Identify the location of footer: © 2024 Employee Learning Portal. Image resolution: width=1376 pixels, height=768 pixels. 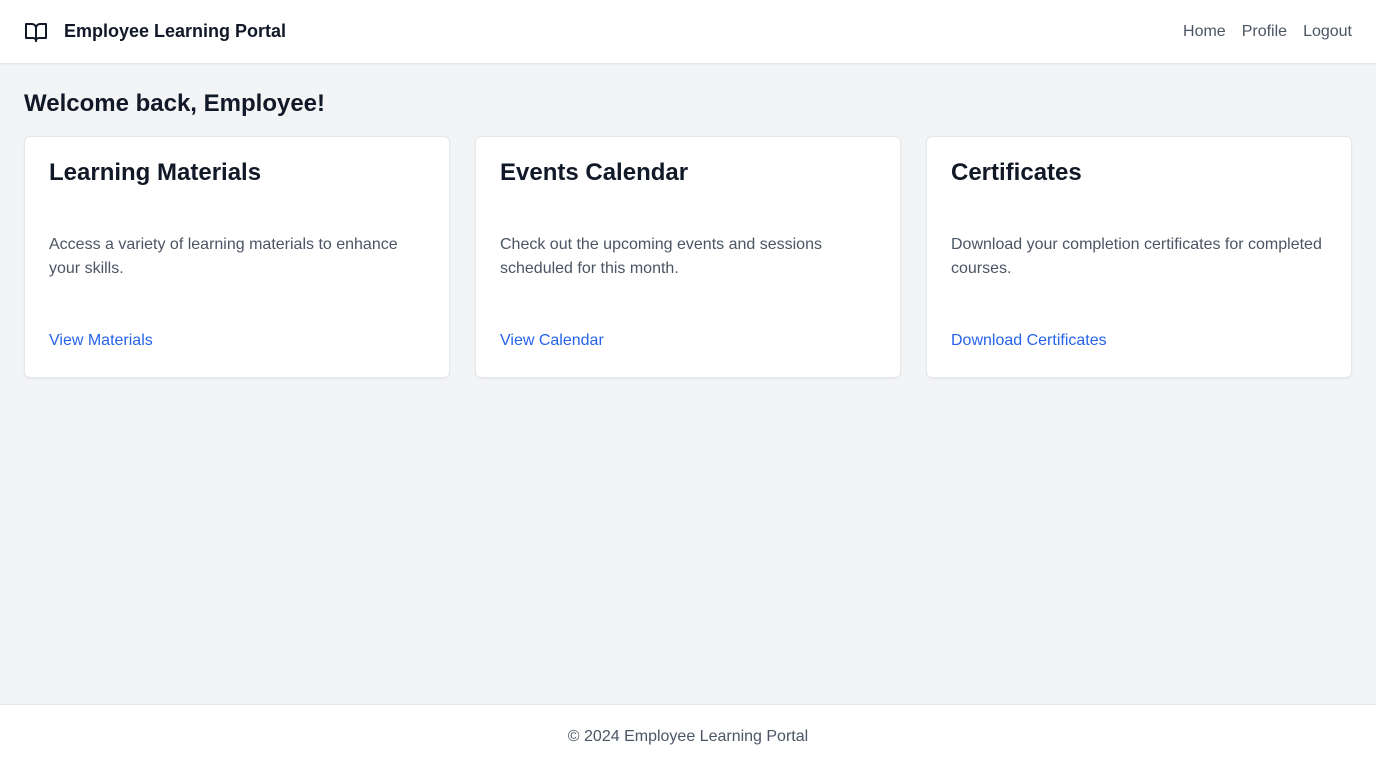
(688, 736).